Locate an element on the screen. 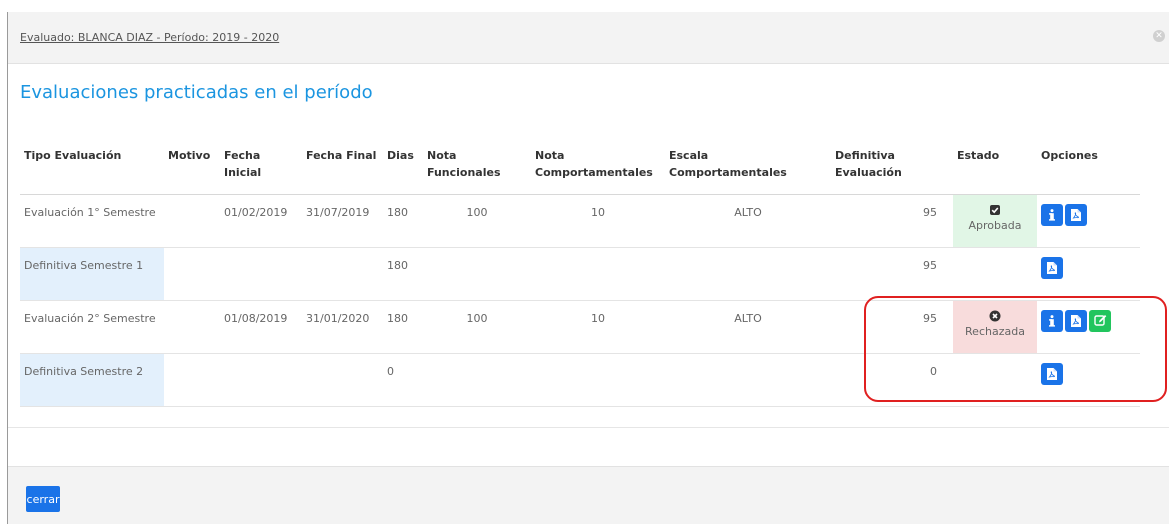  divider is located at coordinates (588, 427).